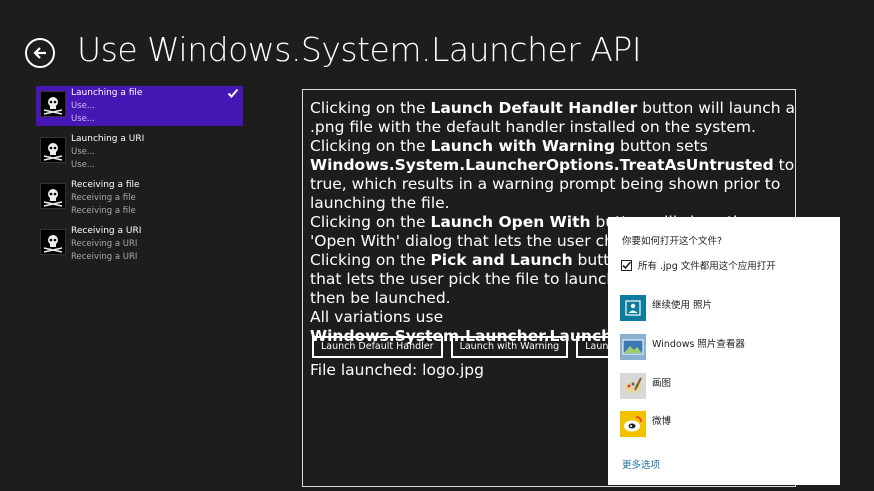  I want to click on always-use-checkbox: 所有 .jpg 文件都用这个应用打开, so click(698, 265).